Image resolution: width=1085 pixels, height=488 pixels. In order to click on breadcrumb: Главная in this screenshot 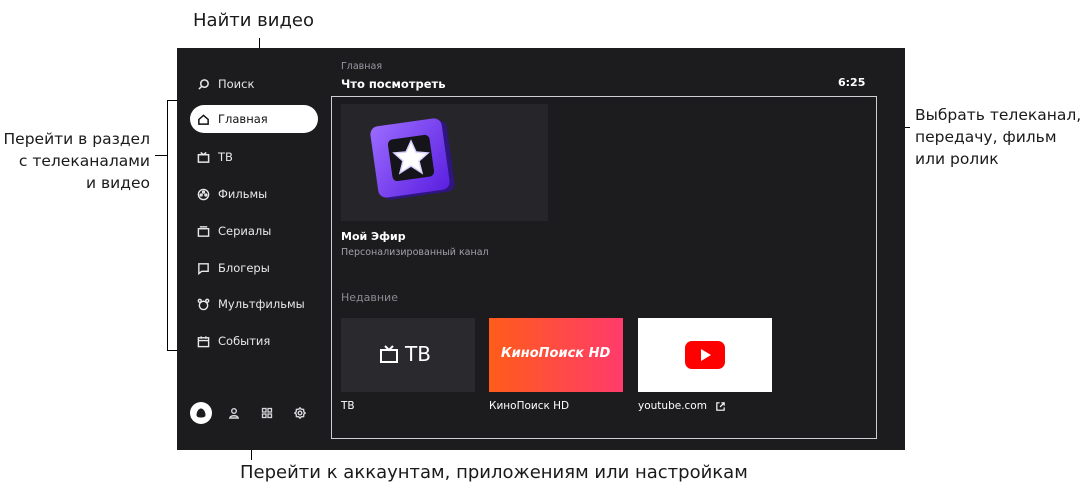, I will do `click(362, 66)`.